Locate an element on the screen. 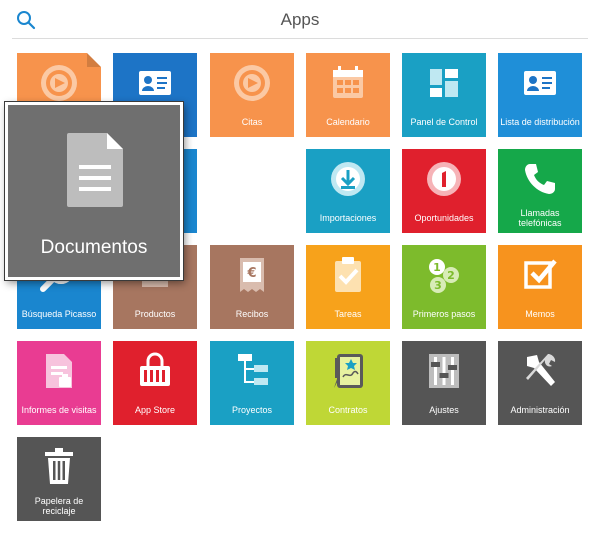  app-tile-documentos-hover: Documentos is located at coordinates (94, 191).